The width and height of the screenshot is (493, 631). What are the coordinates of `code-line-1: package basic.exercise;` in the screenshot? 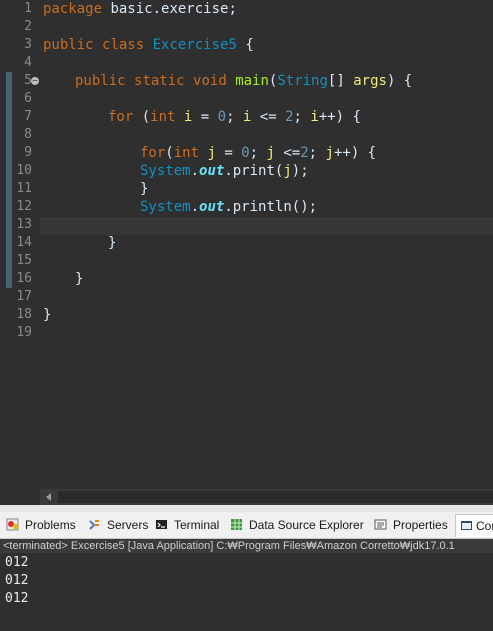 It's located at (140, 9).